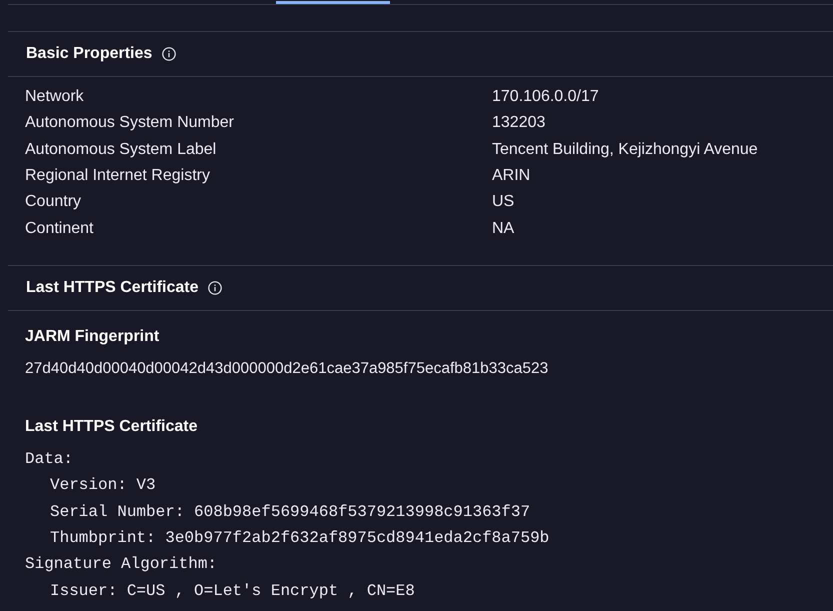 This screenshot has width=833, height=611. What do you see at coordinates (511, 176) in the screenshot?
I see `property-value: ARIN` at bounding box center [511, 176].